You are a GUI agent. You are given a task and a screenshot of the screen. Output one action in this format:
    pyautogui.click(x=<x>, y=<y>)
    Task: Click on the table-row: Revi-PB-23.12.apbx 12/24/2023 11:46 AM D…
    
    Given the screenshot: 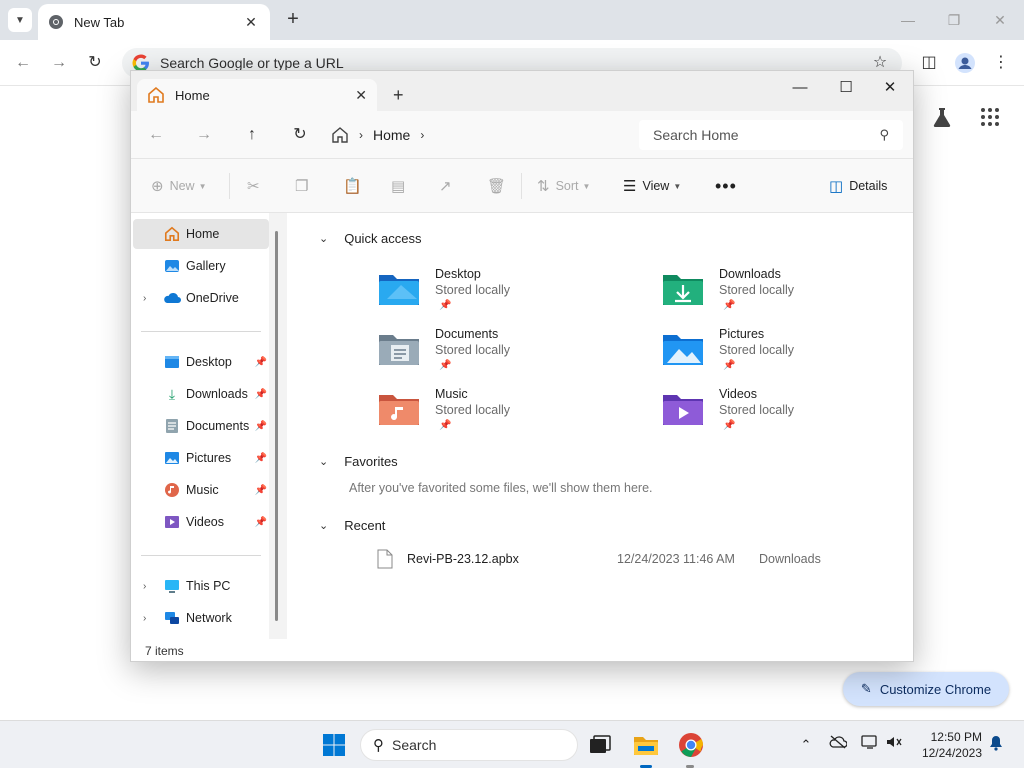 What is the action you would take?
    pyautogui.click(x=607, y=559)
    